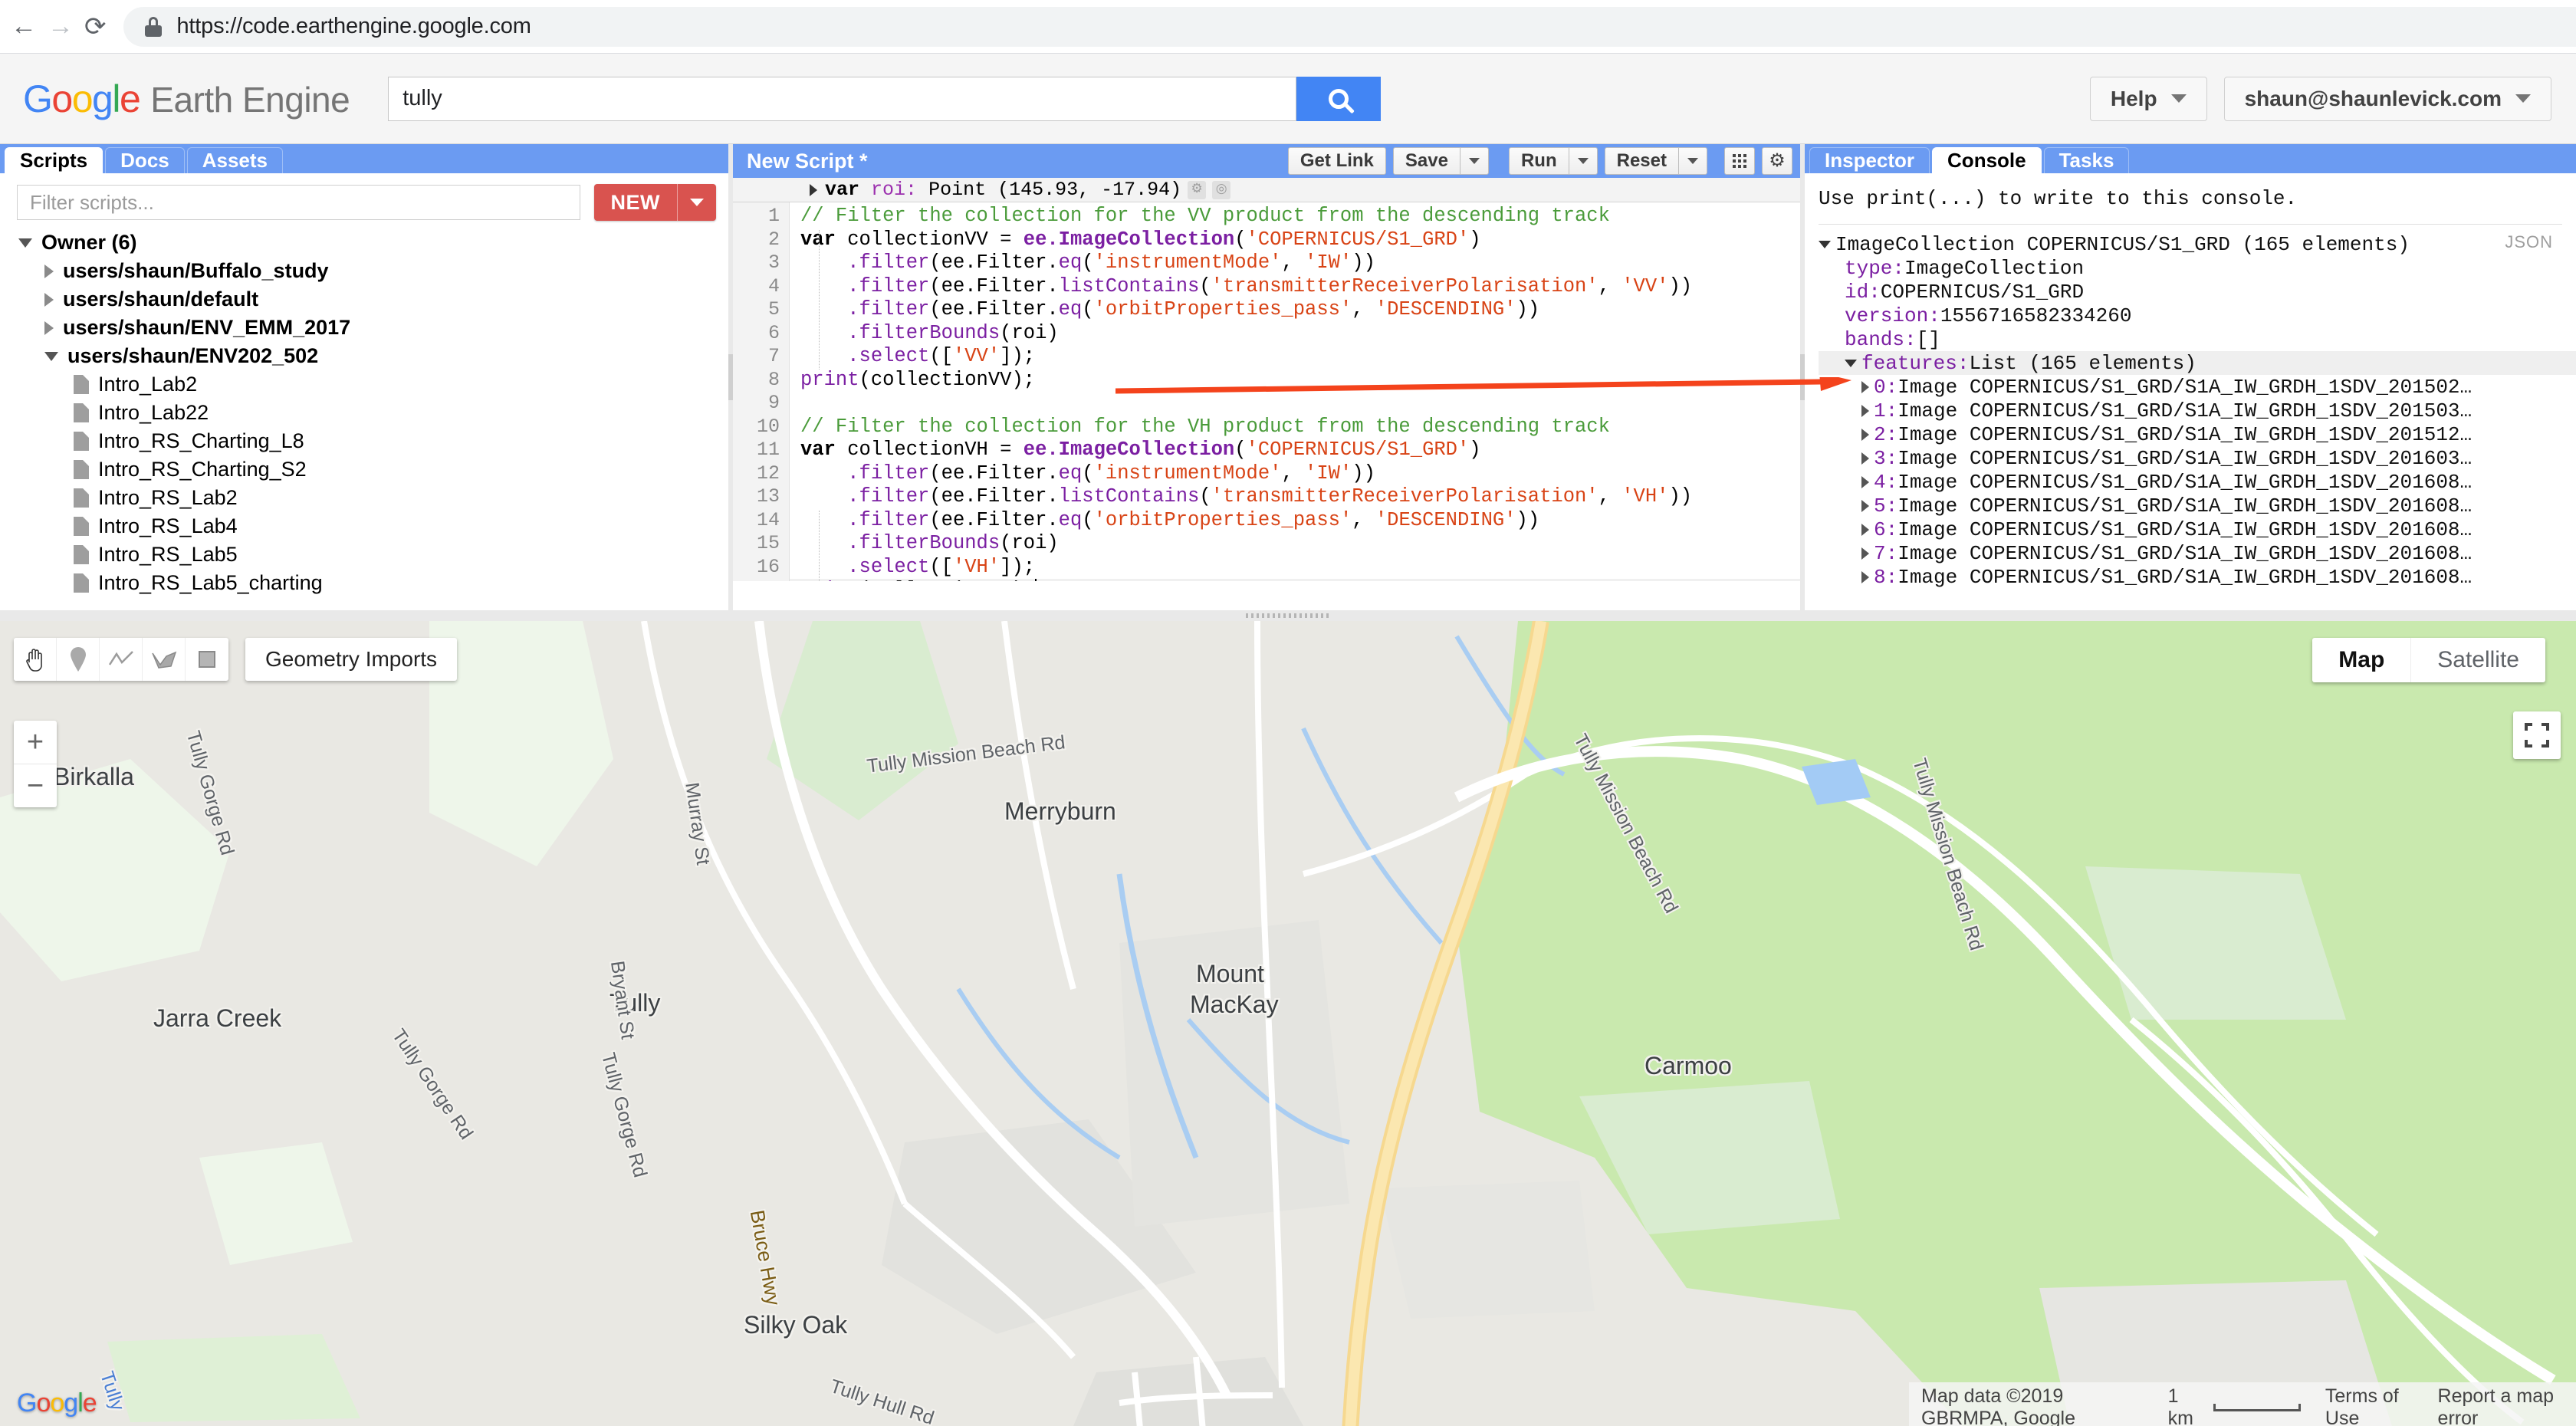 The height and width of the screenshot is (1426, 2576). What do you see at coordinates (697, 202) in the screenshot?
I see `new-button-dropdown` at bounding box center [697, 202].